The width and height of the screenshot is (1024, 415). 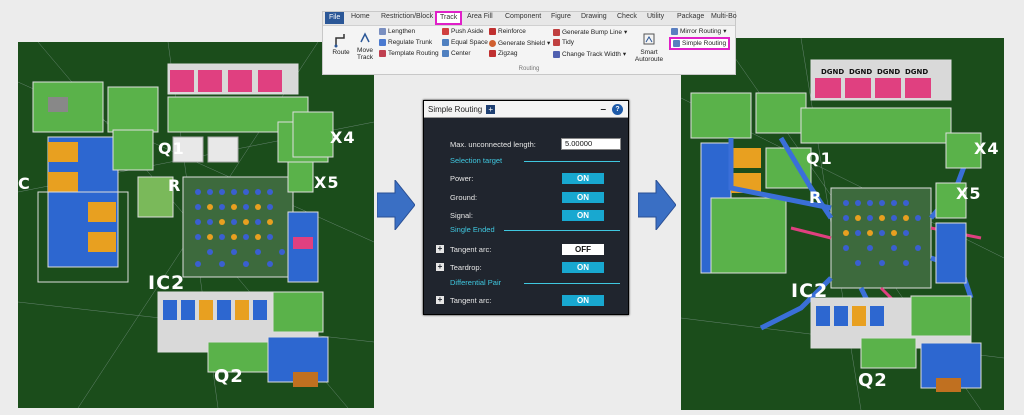 I want to click on power-toggle: ON, so click(x=583, y=178).